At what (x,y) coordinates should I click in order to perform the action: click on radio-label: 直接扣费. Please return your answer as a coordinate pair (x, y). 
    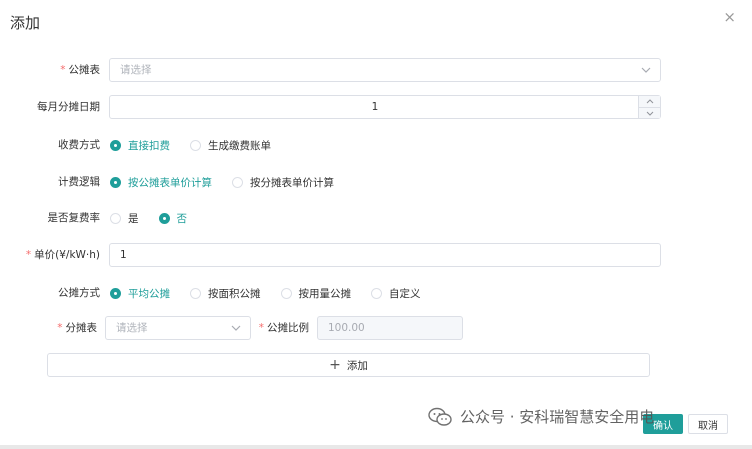
    Looking at the image, I should click on (149, 145).